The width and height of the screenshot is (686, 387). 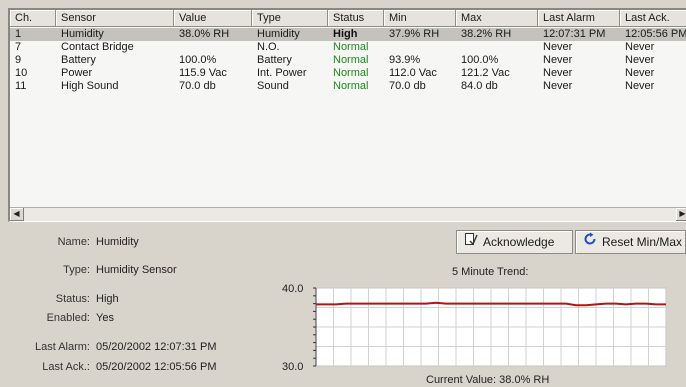 I want to click on acknowledge-button: Acknowledge, so click(x=514, y=242).